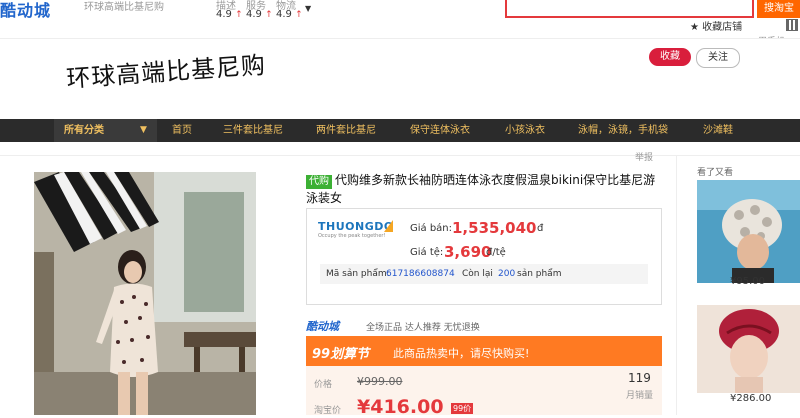  Describe the element at coordinates (792, 25) in the screenshot. I see `qr-code-icon` at that location.